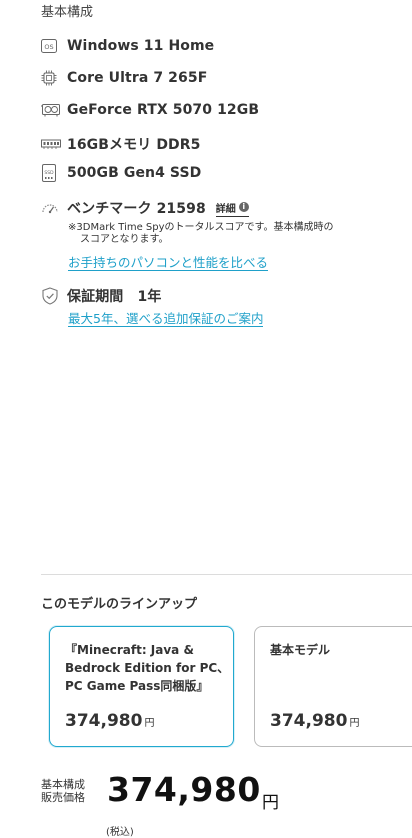 This screenshot has width=412, height=838. I want to click on spec-memory: 16GBメモリ DDR5, so click(120, 144).